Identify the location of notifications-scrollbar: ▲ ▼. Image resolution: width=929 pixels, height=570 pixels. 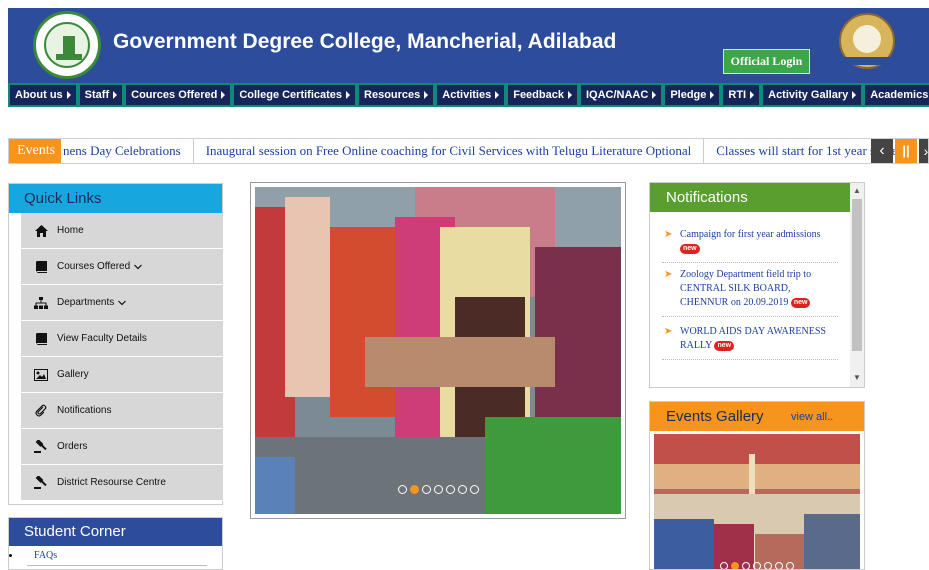
(857, 285).